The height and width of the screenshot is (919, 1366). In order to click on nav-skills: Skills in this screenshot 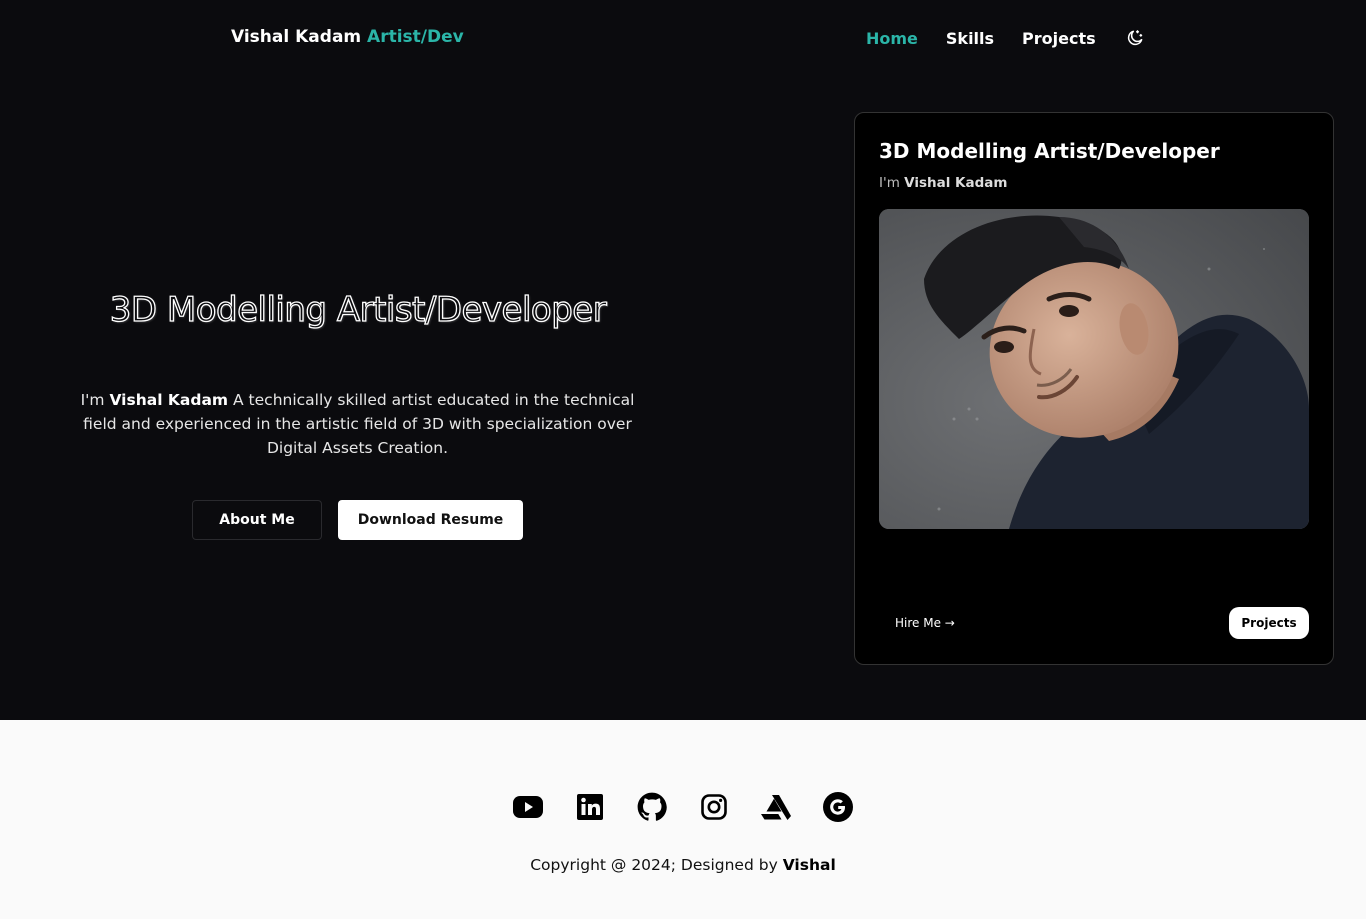, I will do `click(970, 38)`.